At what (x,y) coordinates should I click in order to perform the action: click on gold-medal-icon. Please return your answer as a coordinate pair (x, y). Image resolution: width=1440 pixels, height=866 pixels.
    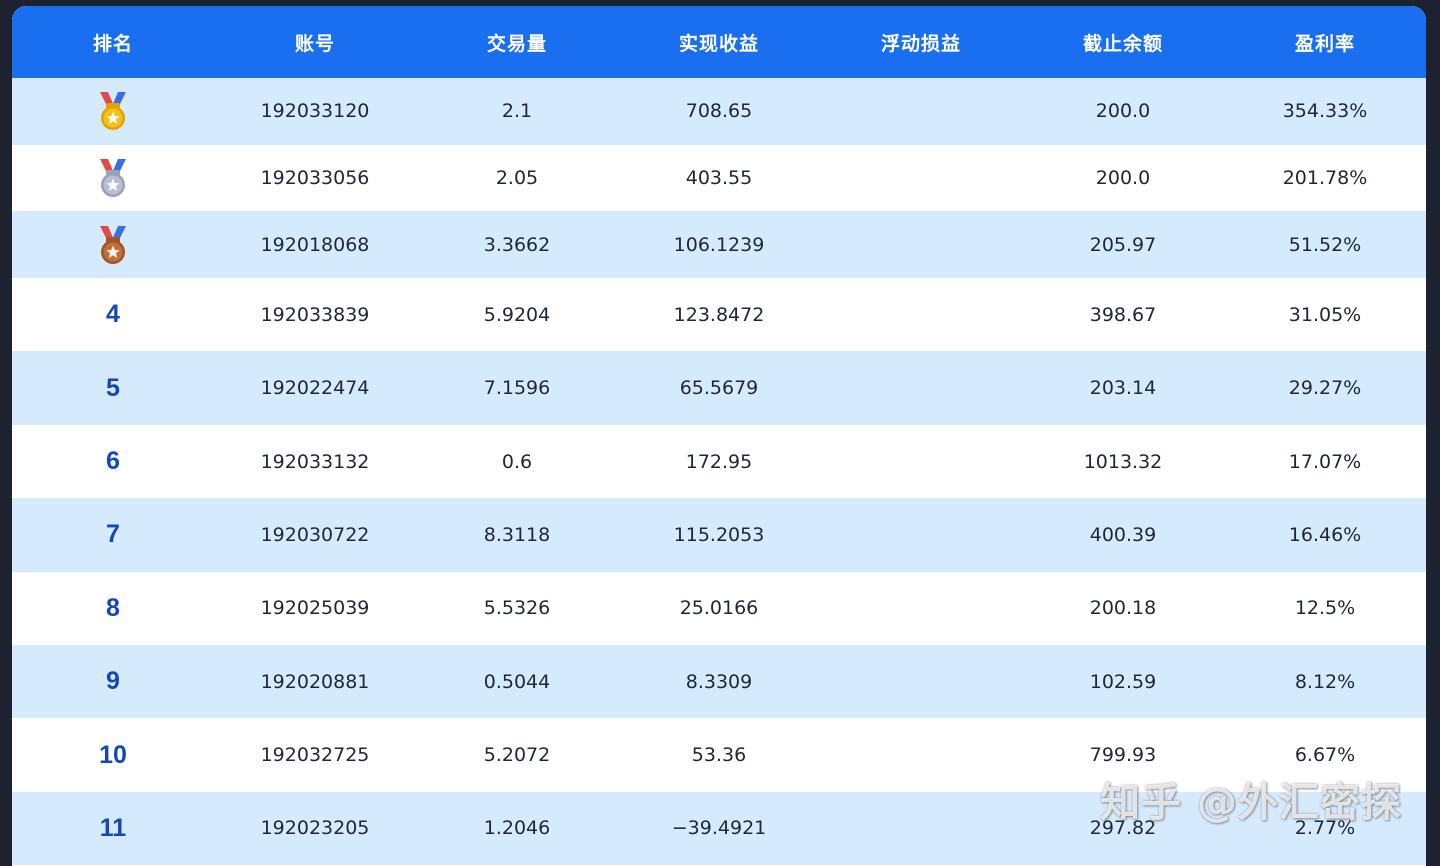
    Looking at the image, I should click on (113, 111).